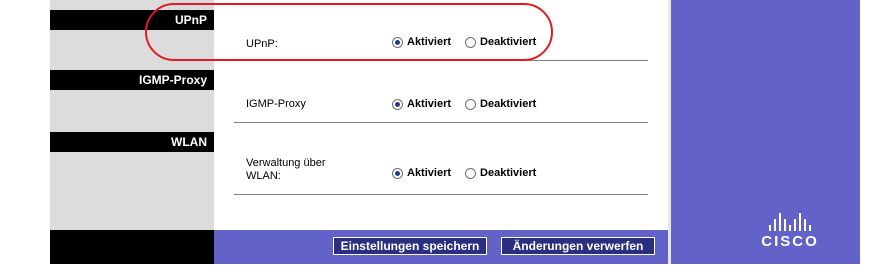  Describe the element at coordinates (790, 222) in the screenshot. I see `cisco-bars-icon` at that location.